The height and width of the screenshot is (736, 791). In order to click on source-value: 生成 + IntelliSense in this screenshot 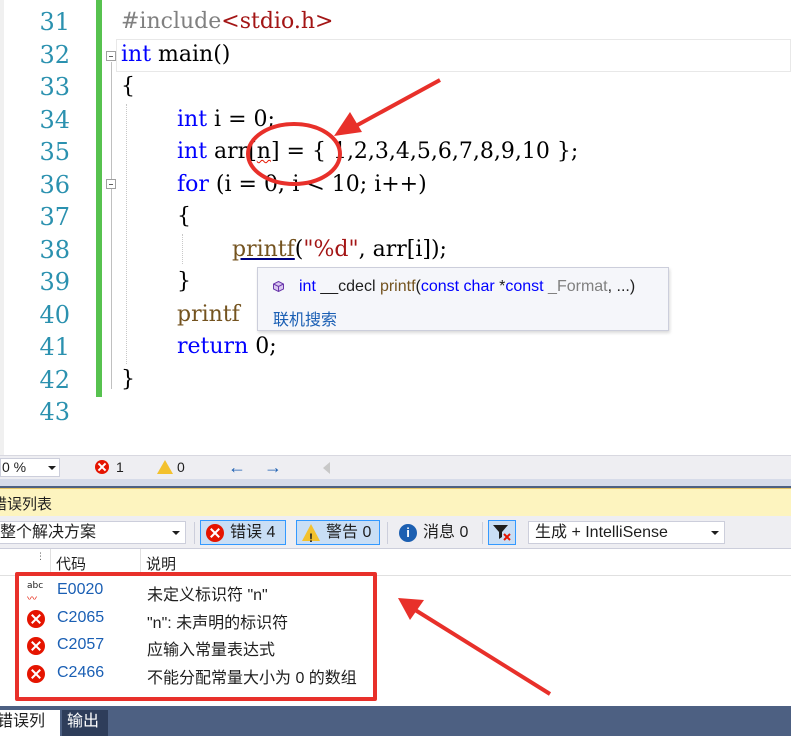, I will do `click(601, 532)`.